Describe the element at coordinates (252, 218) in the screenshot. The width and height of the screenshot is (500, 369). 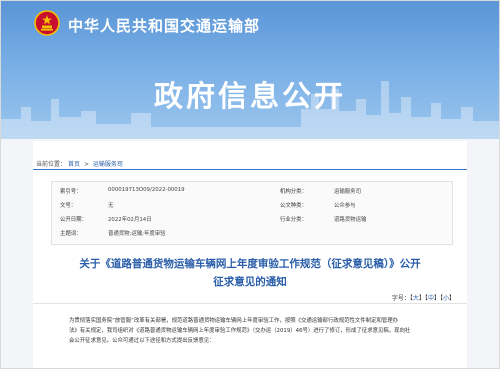
I see `metadata-row: 公开日期： 2022年02月14日 行业分类： 道路货物运输` at that location.